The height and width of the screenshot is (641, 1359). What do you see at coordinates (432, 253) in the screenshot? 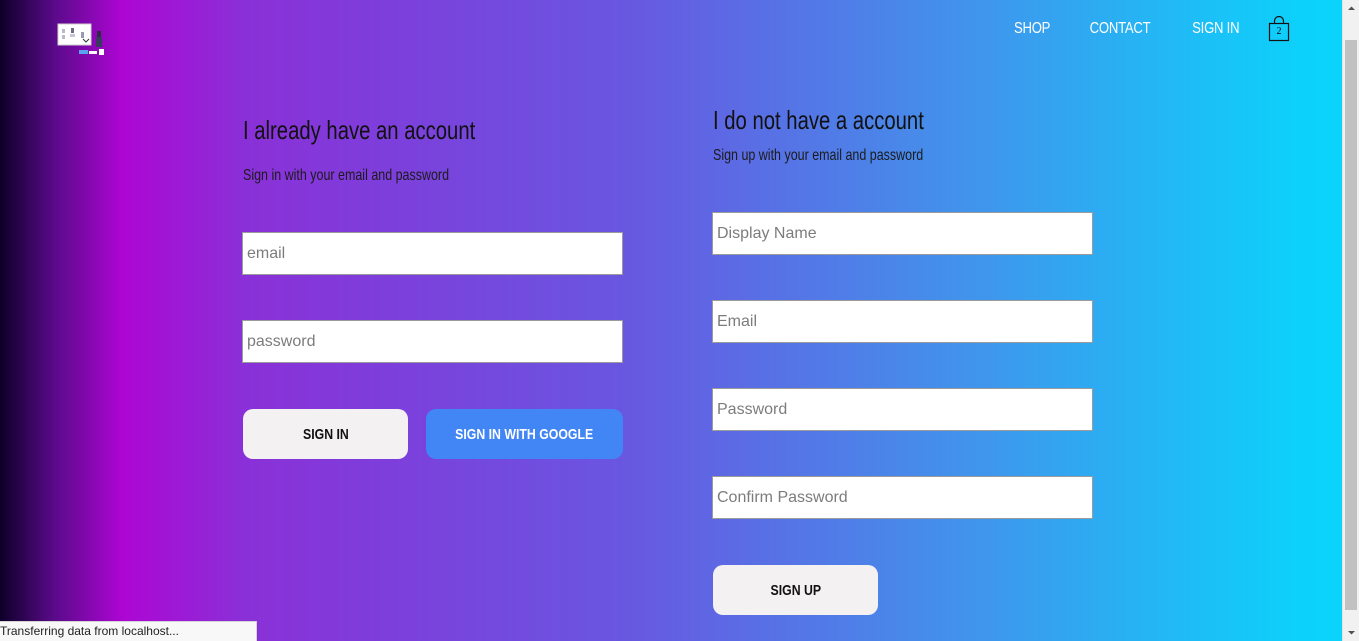
I see `sign-in-email-input` at bounding box center [432, 253].